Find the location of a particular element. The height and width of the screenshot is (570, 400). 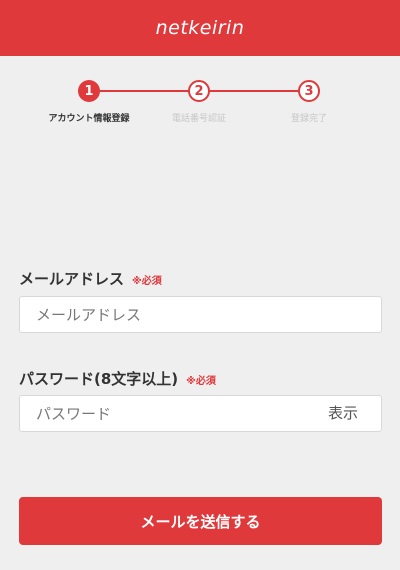

show-password-toggle: 表示 is located at coordinates (343, 413).